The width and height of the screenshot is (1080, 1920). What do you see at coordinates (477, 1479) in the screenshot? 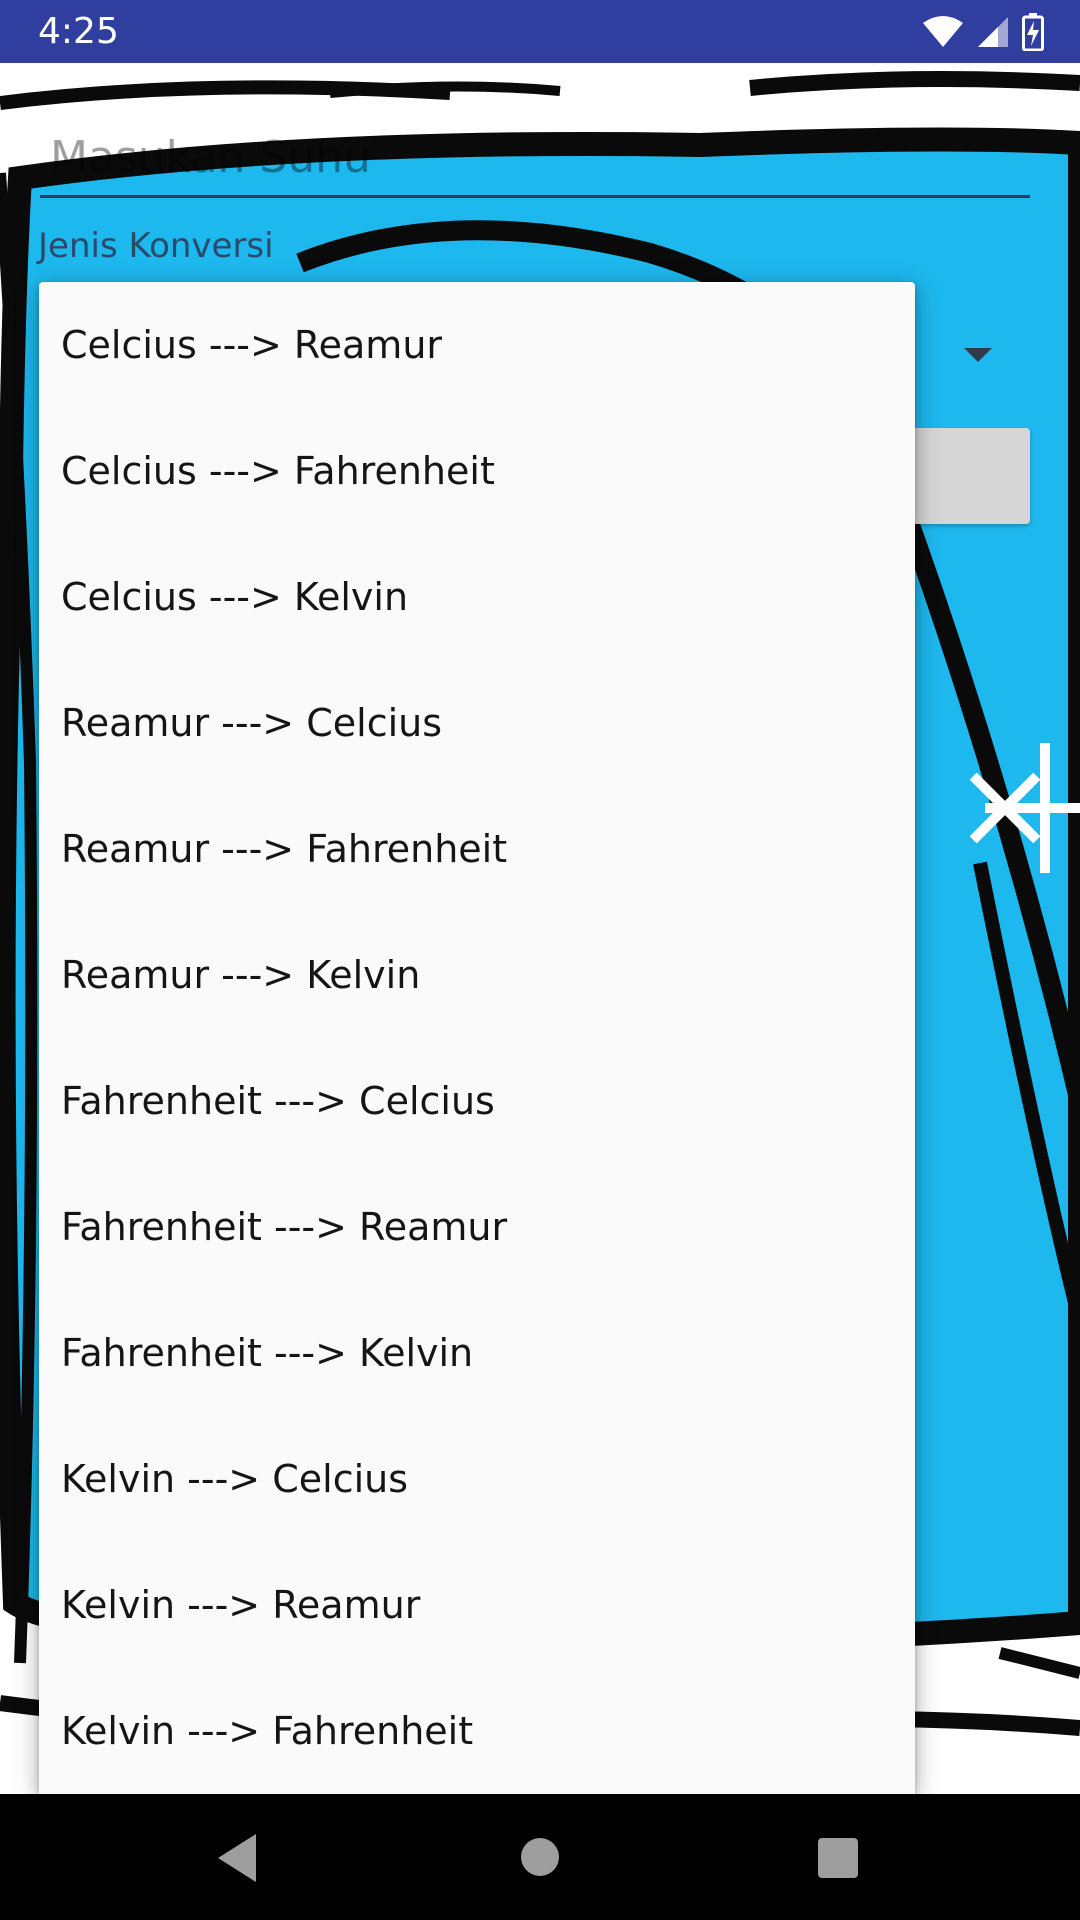
I see `dropdown-item-kelvin-celcius: Kelvin ---> Celcius` at bounding box center [477, 1479].